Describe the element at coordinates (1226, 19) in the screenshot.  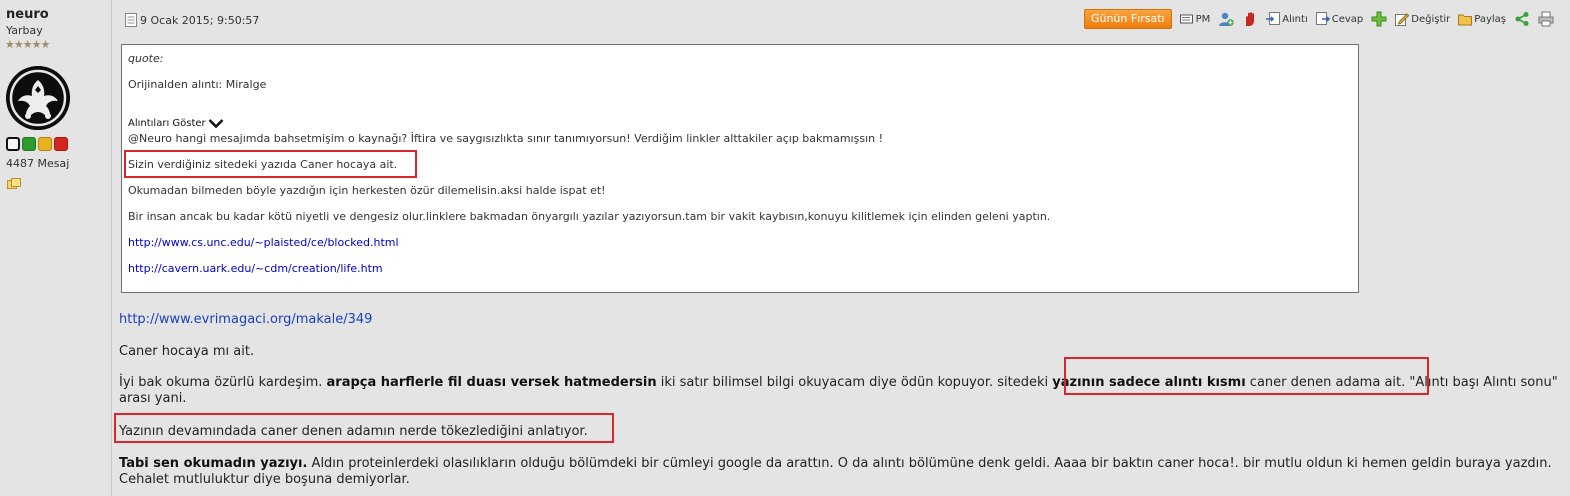
I see `add-friend-icon` at that location.